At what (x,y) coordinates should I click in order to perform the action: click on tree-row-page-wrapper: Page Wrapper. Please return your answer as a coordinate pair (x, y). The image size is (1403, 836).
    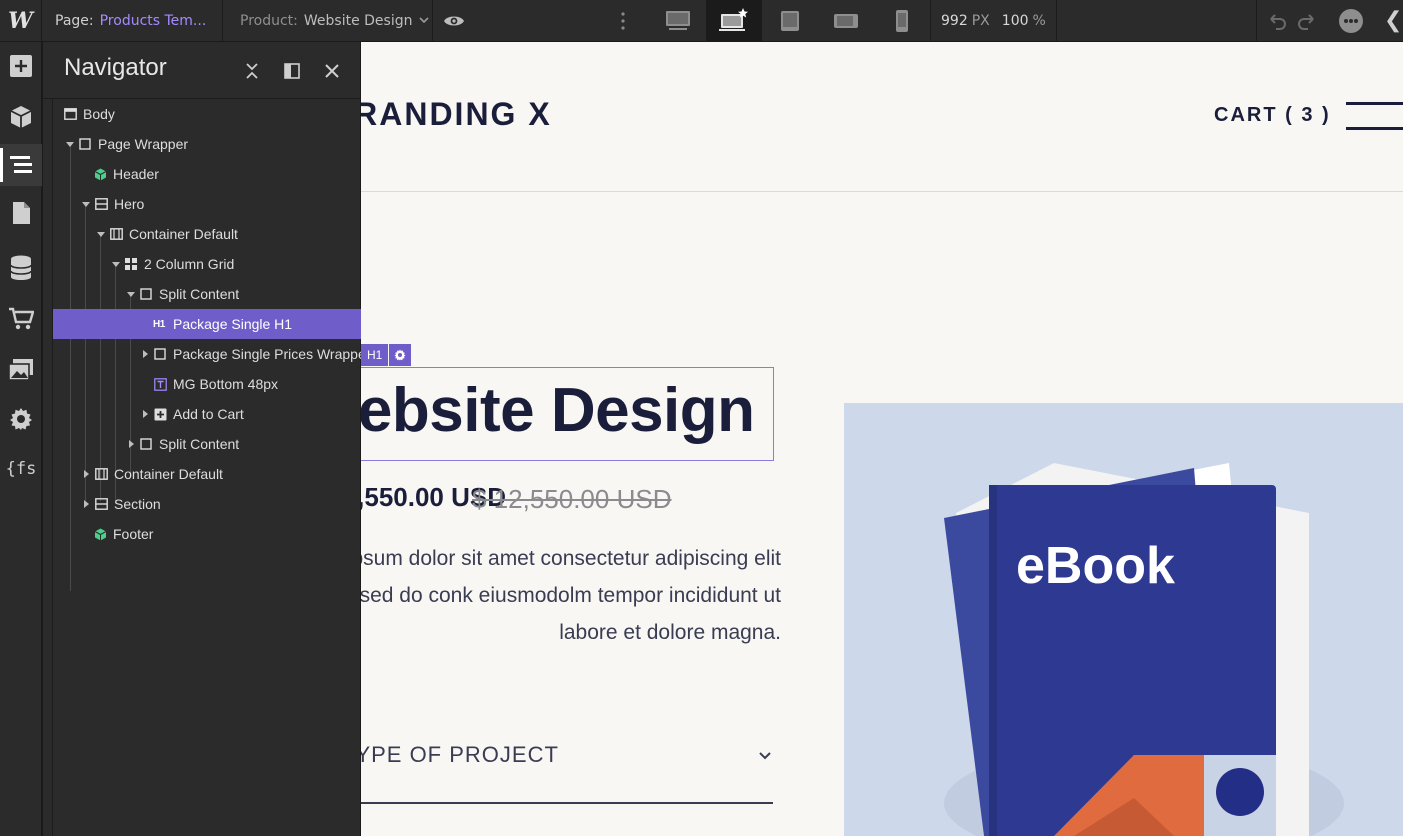
    Looking at the image, I should click on (207, 144).